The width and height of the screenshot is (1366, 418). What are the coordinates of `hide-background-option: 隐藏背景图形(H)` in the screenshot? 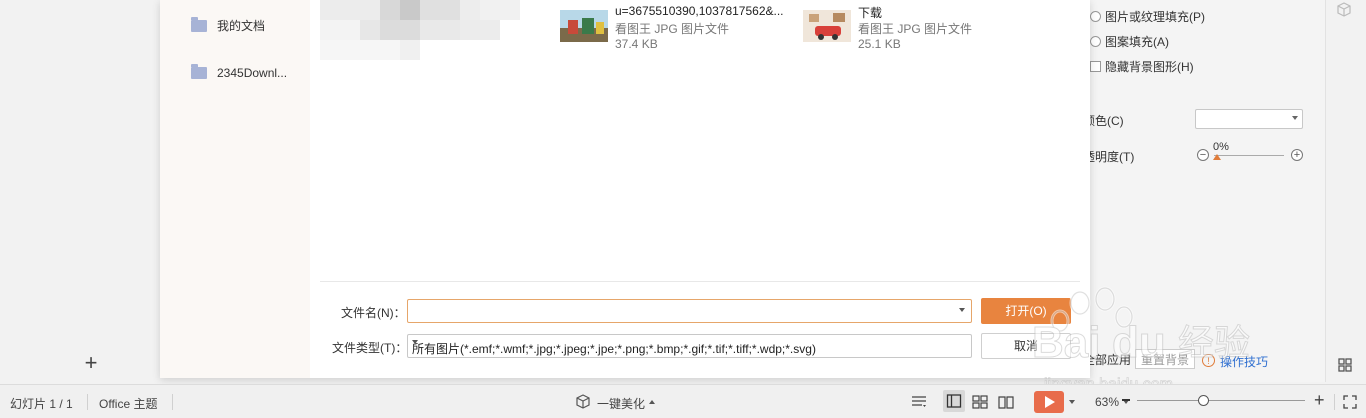 It's located at (1142, 66).